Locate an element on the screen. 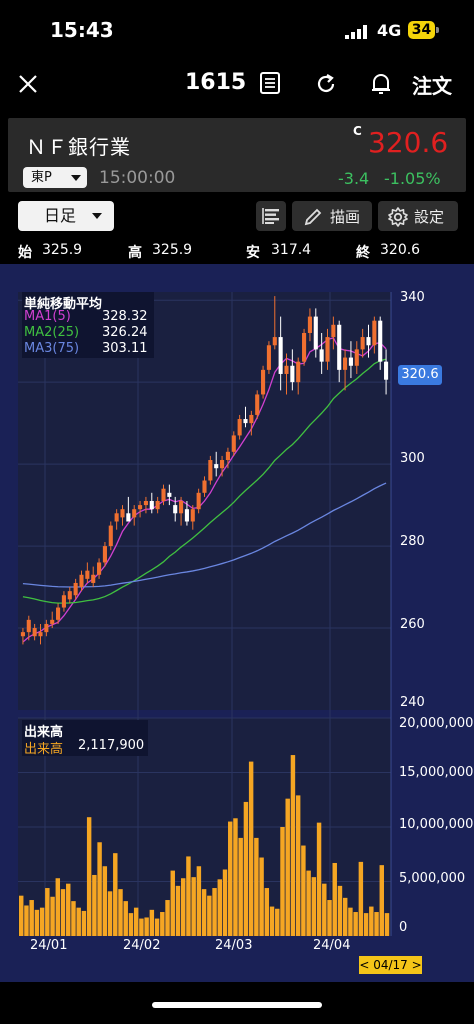 This screenshot has height=1024, width=474. order-button: 注文 is located at coordinates (432, 84).